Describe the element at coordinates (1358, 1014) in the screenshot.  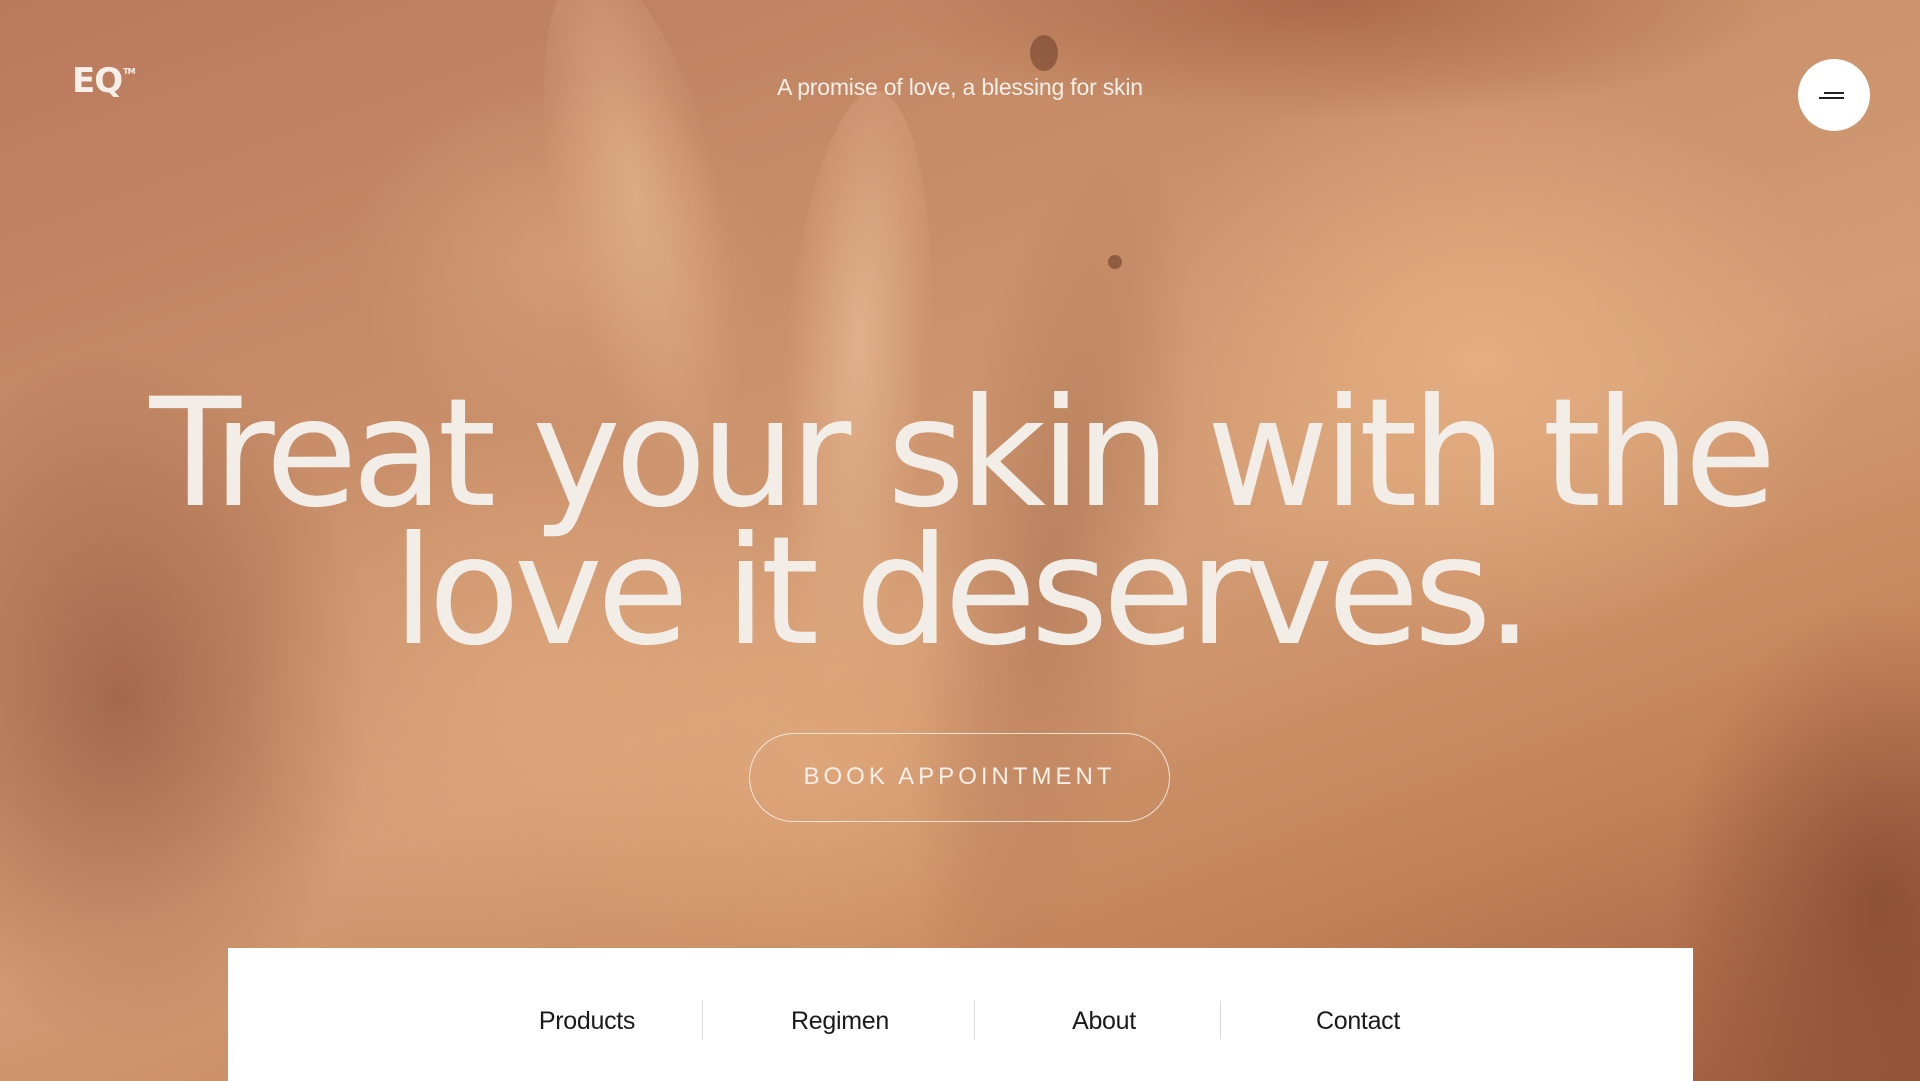
I see `nav-item-contact: Contact` at that location.